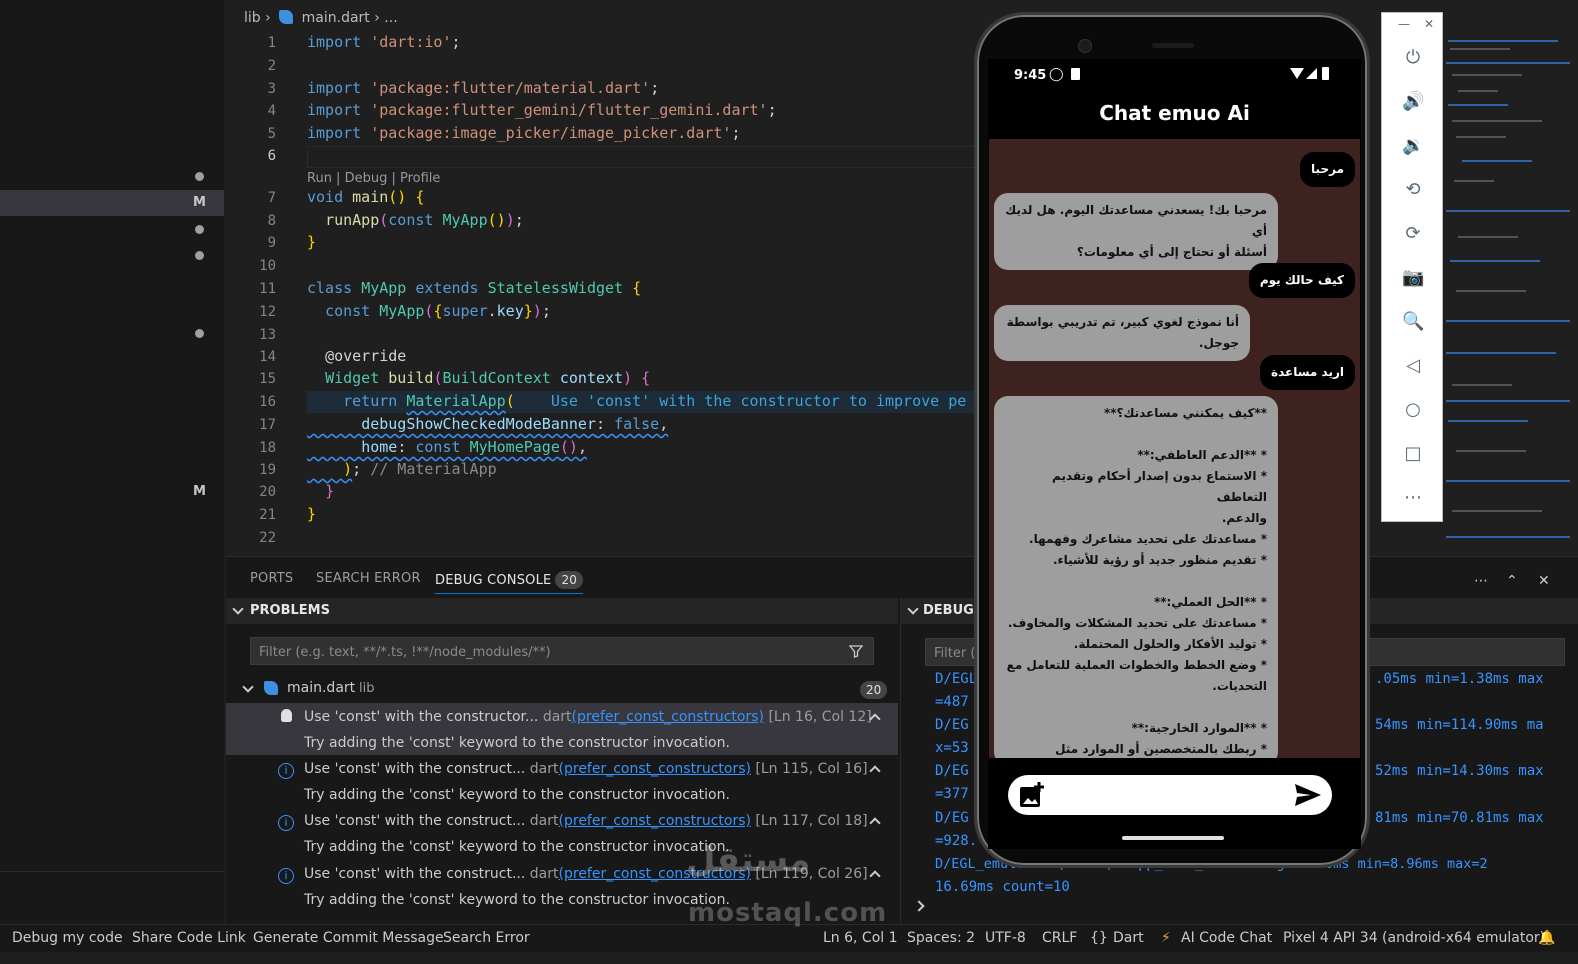  Describe the element at coordinates (368, 578) in the screenshot. I see `tab-search-error: SEARCH ERROR` at that location.